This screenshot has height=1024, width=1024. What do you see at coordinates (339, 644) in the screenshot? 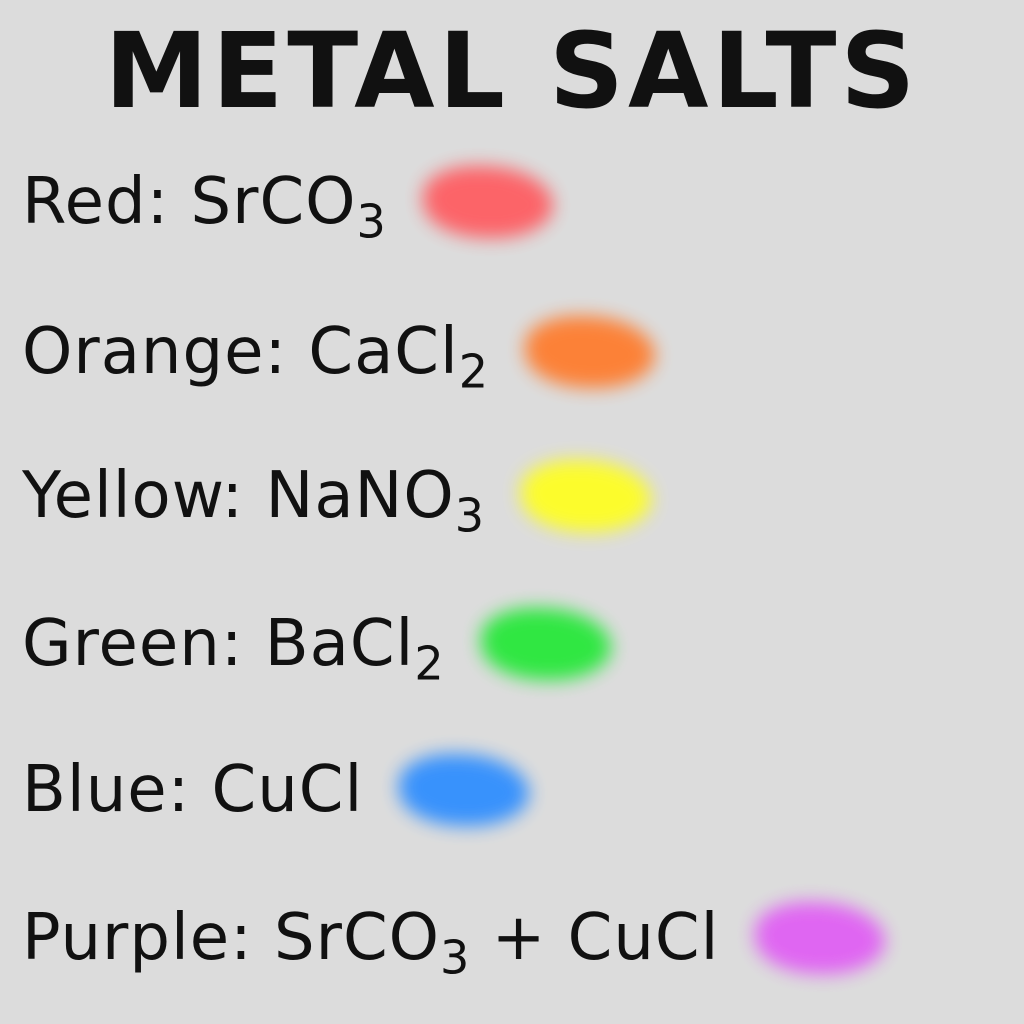
I see `formula: BaCl` at bounding box center [339, 644].